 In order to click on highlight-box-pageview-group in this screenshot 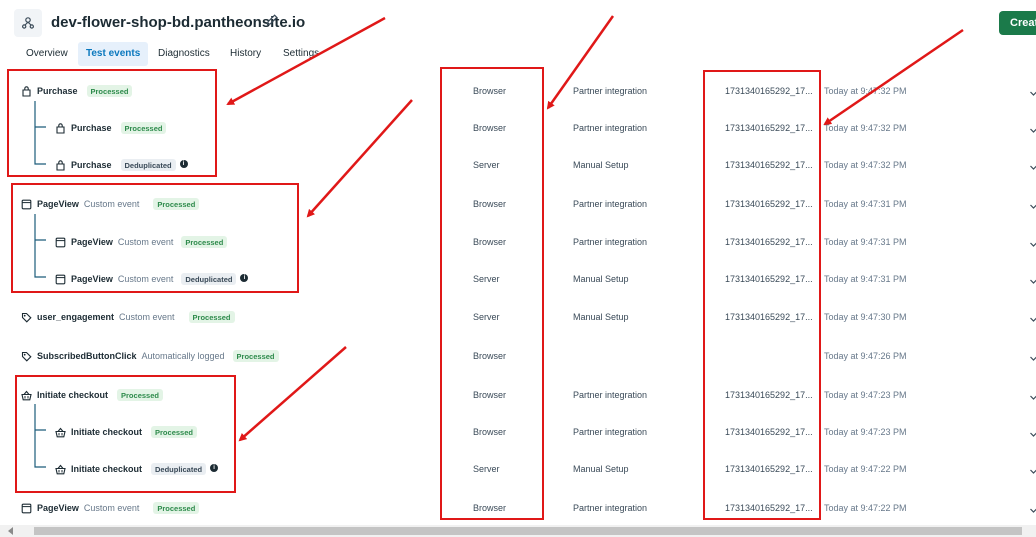, I will do `click(155, 238)`.